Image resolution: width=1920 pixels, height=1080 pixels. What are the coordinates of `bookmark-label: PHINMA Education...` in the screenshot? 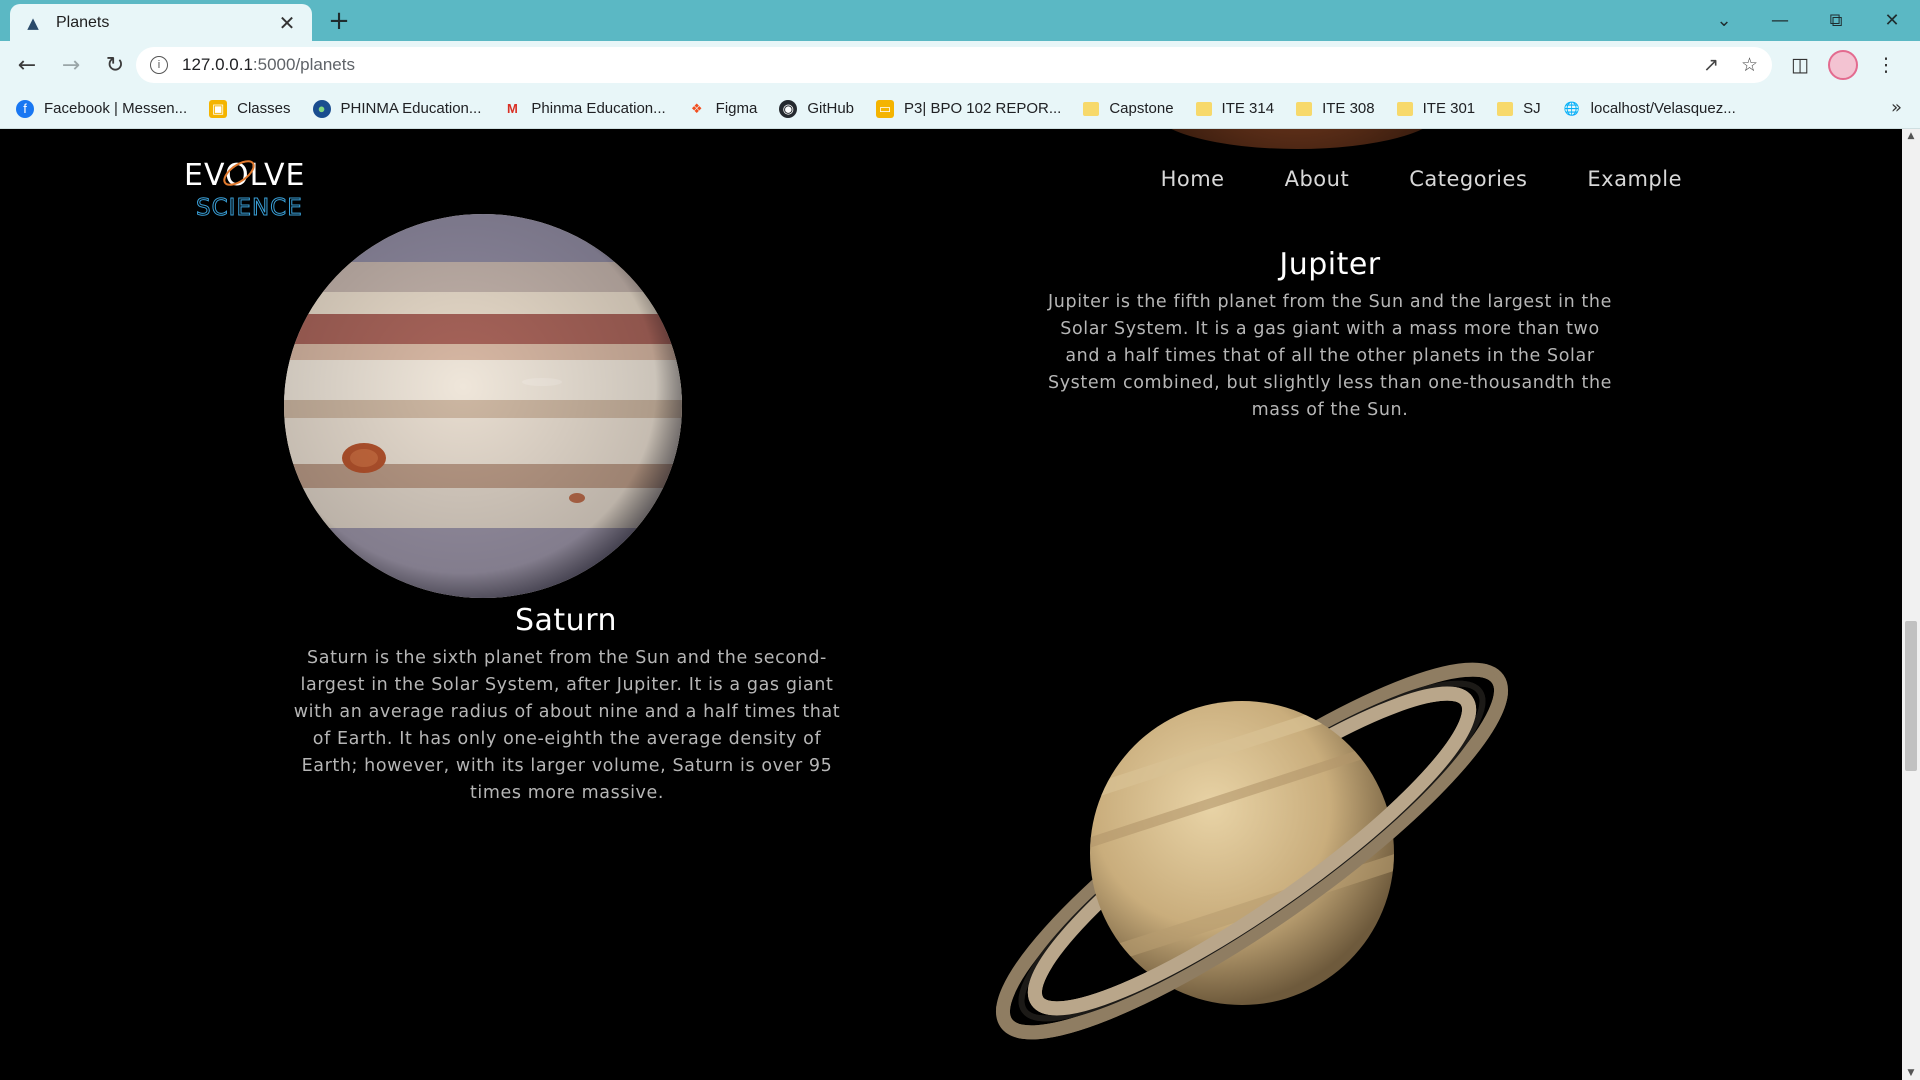 It's located at (411, 108).